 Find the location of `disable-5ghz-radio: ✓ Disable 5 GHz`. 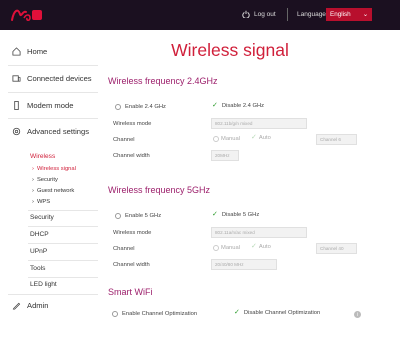

disable-5ghz-radio: ✓ Disable 5 GHz is located at coordinates (236, 214).